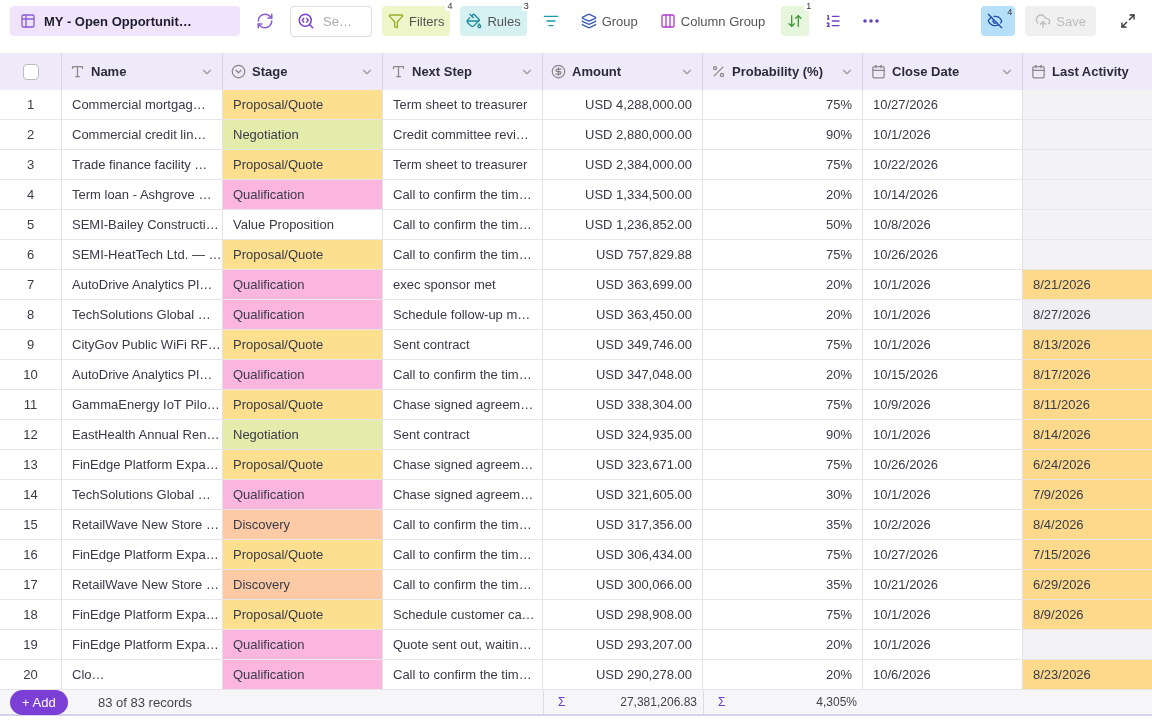 This screenshot has height=720, width=1152. I want to click on eye-off-icon, so click(995, 21).